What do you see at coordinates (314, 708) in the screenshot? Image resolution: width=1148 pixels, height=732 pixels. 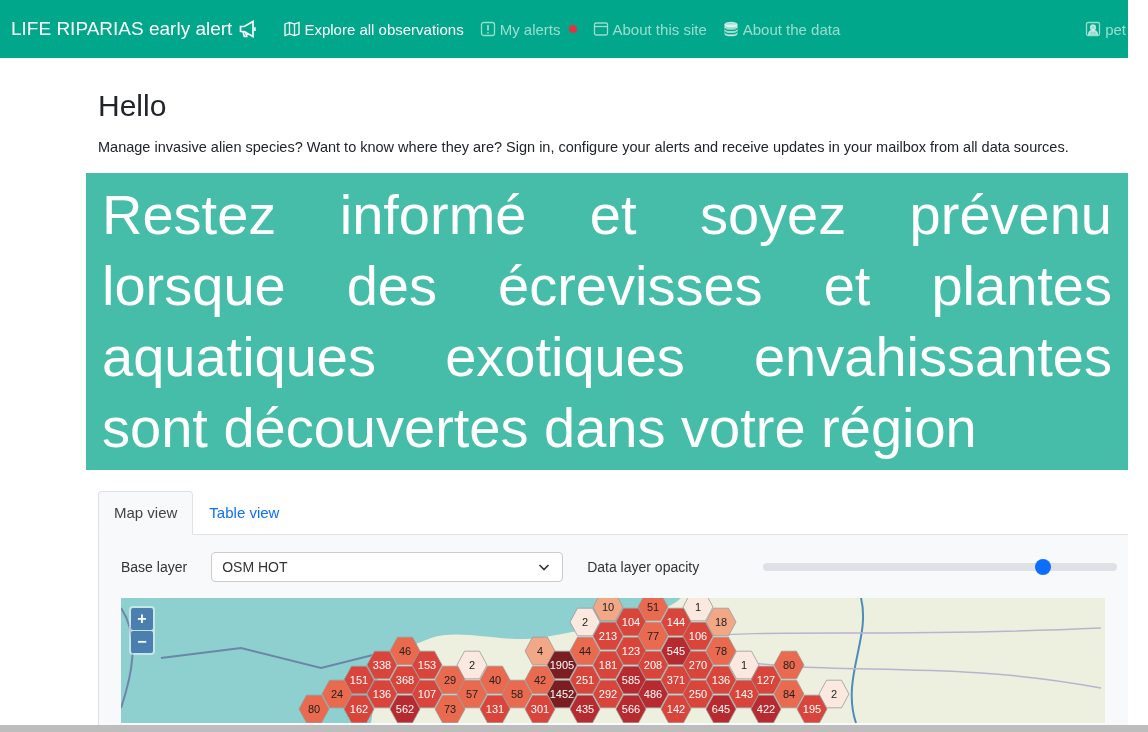 I see `count-hexagon: 80` at bounding box center [314, 708].